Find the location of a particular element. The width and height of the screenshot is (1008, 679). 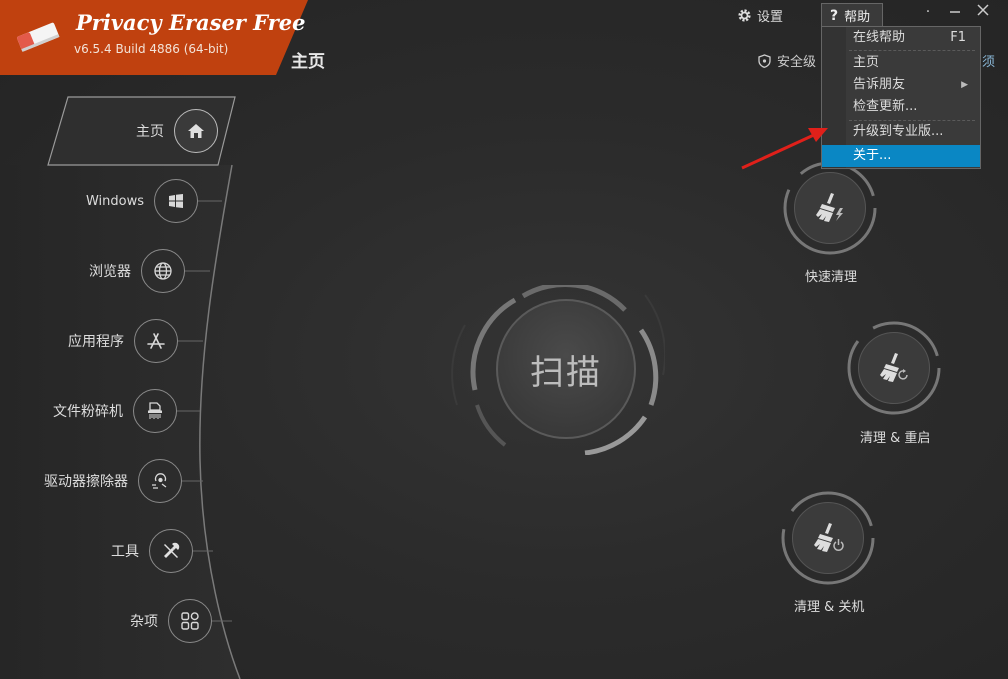

sidebar-item-label: 文件粉碎机 is located at coordinates (88, 412).